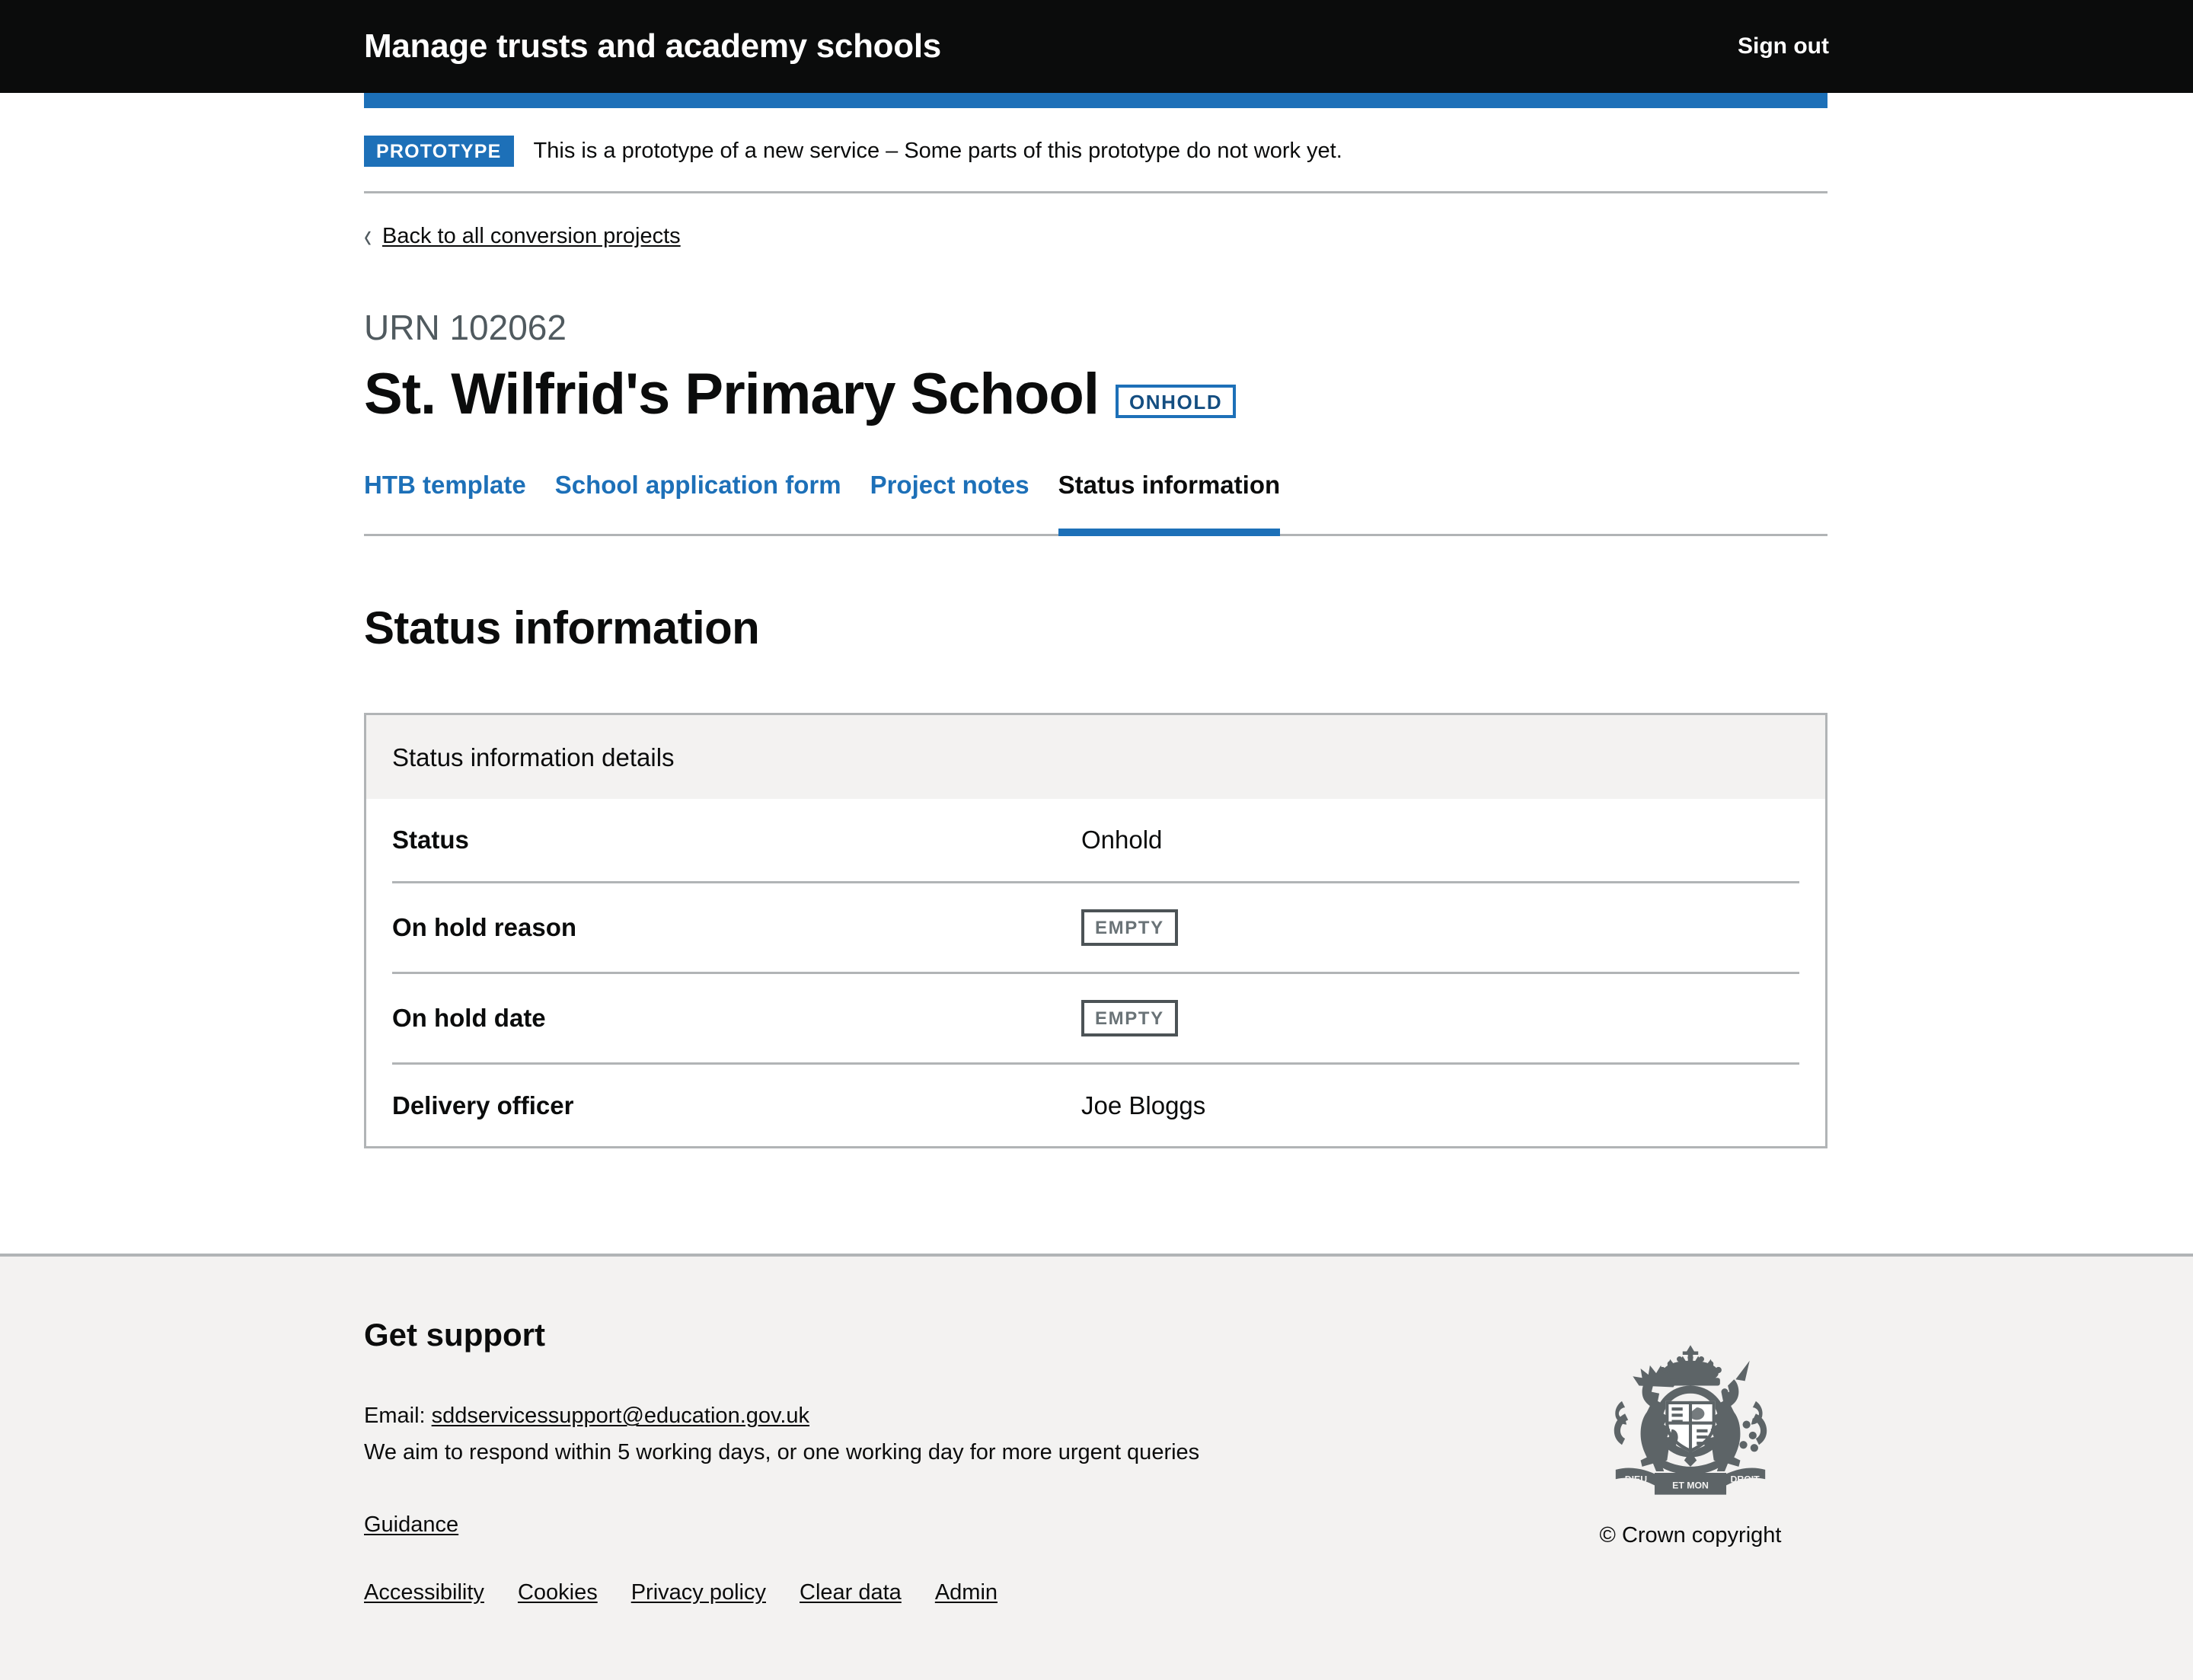 This screenshot has width=2193, height=1680. I want to click on footer-link-cookies: Cookies, so click(558, 1592).